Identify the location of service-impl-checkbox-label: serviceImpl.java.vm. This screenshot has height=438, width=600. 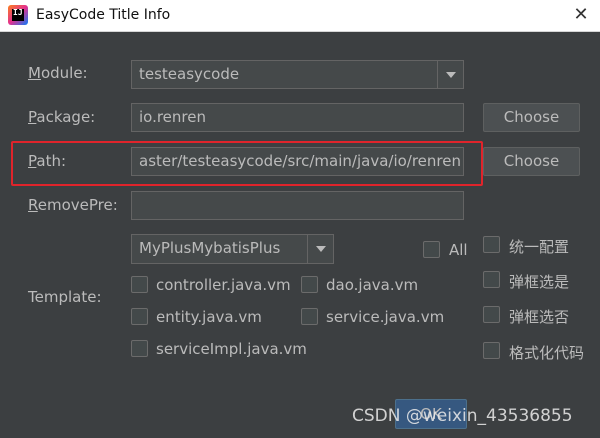
(231, 349).